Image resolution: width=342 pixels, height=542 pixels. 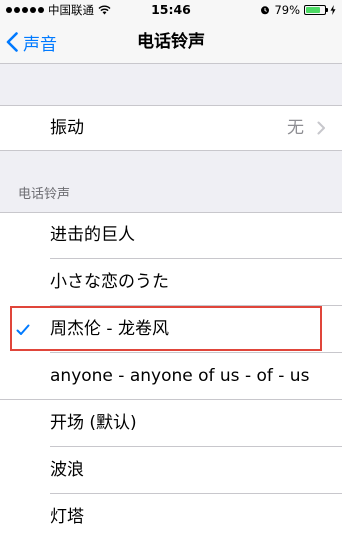 What do you see at coordinates (44, 194) in the screenshot?
I see `ringtone-section-header: 电话铃声` at bounding box center [44, 194].